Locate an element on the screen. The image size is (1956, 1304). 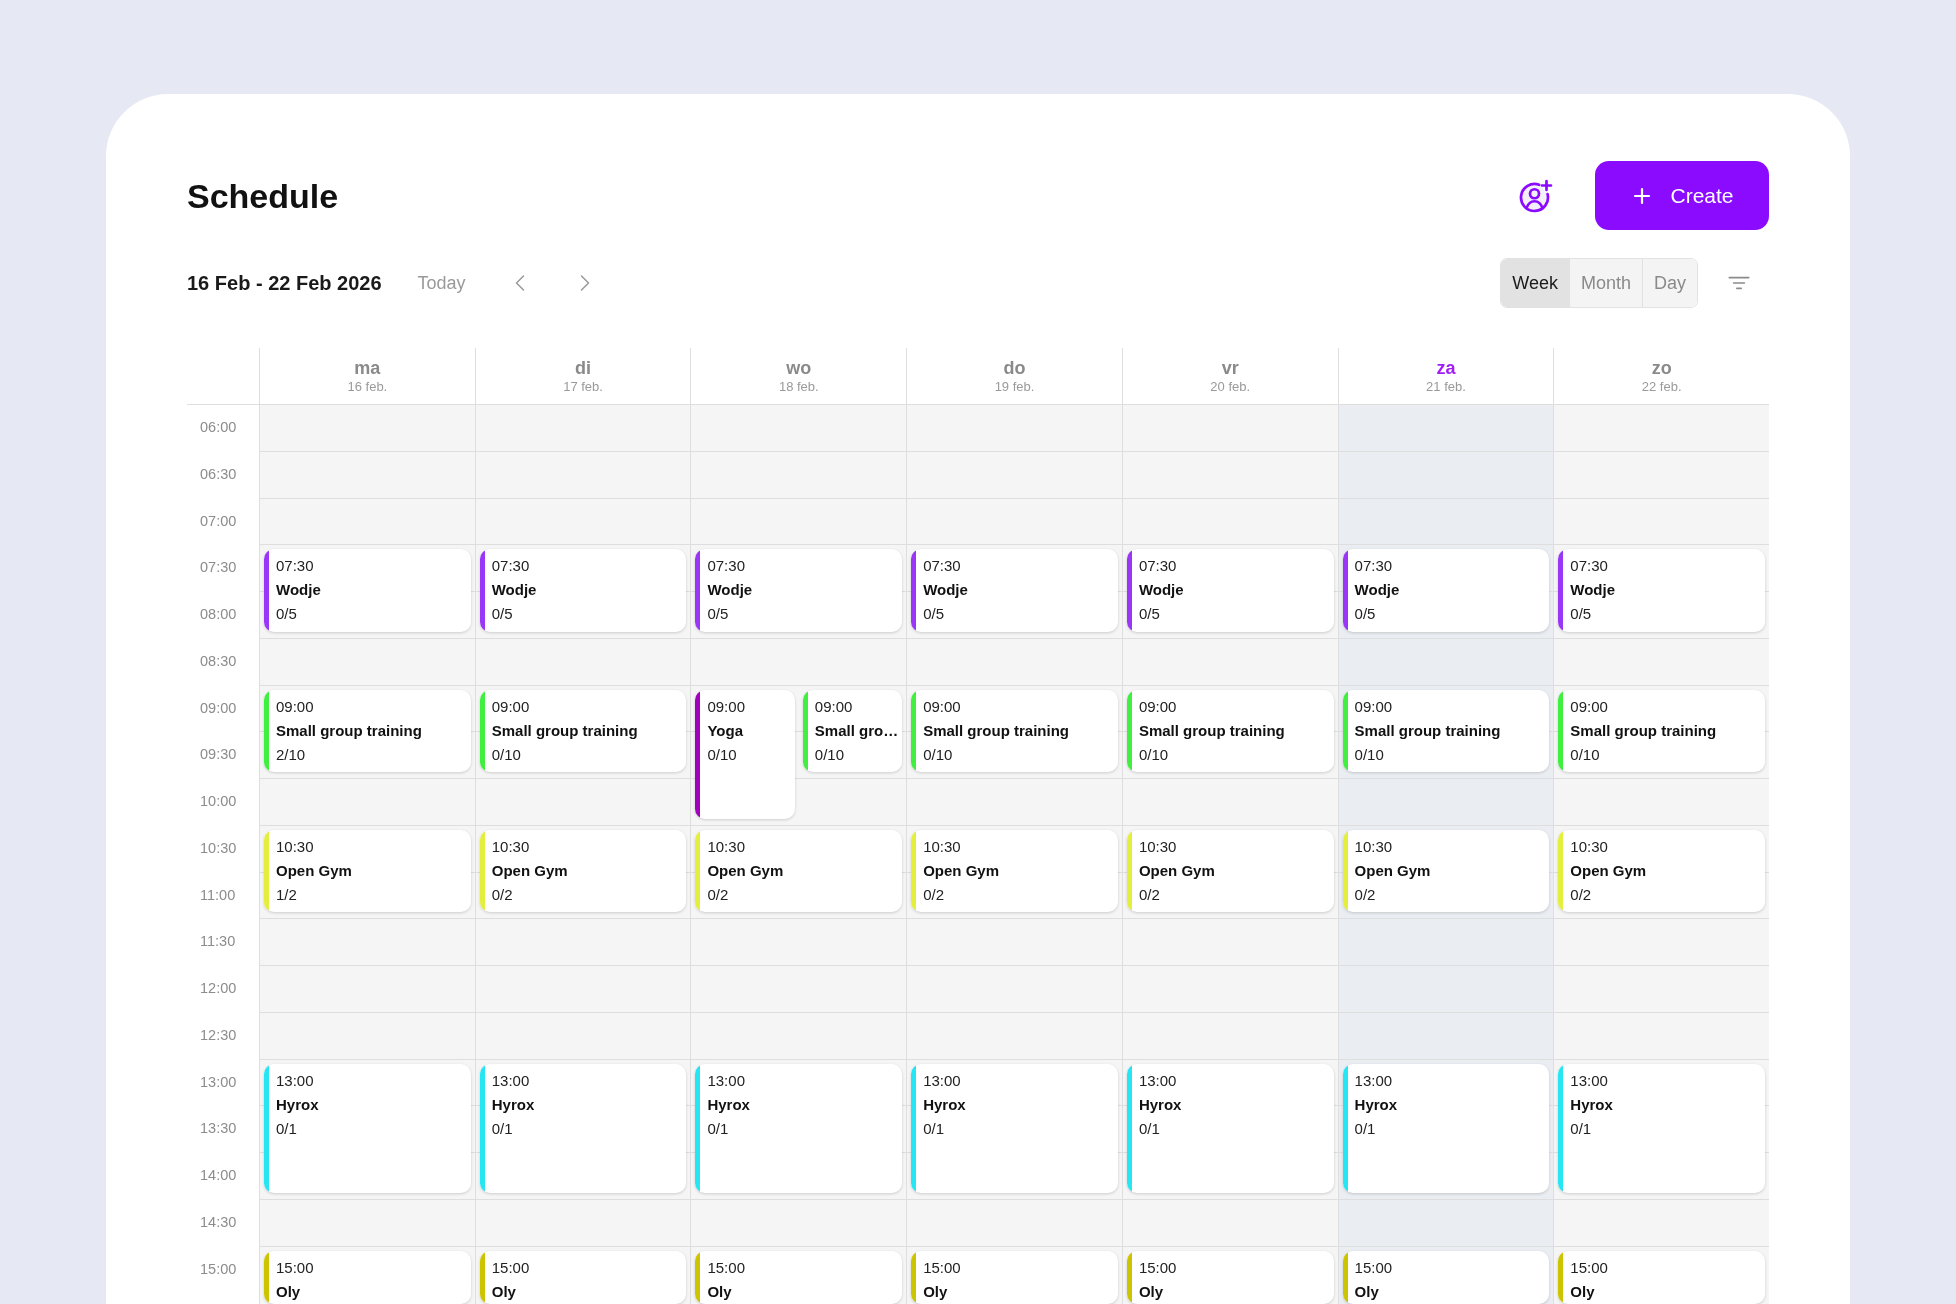
event-card: 09:00 Small gro… 0/10 is located at coordinates (852, 731).